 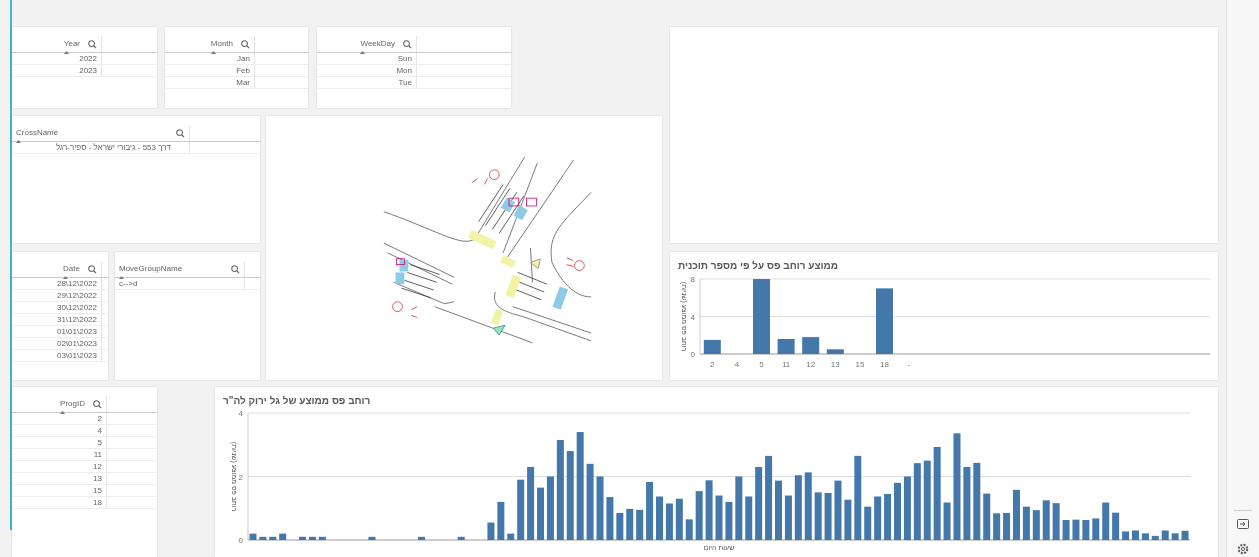 I want to click on list-item: 4, so click(x=59, y=430).